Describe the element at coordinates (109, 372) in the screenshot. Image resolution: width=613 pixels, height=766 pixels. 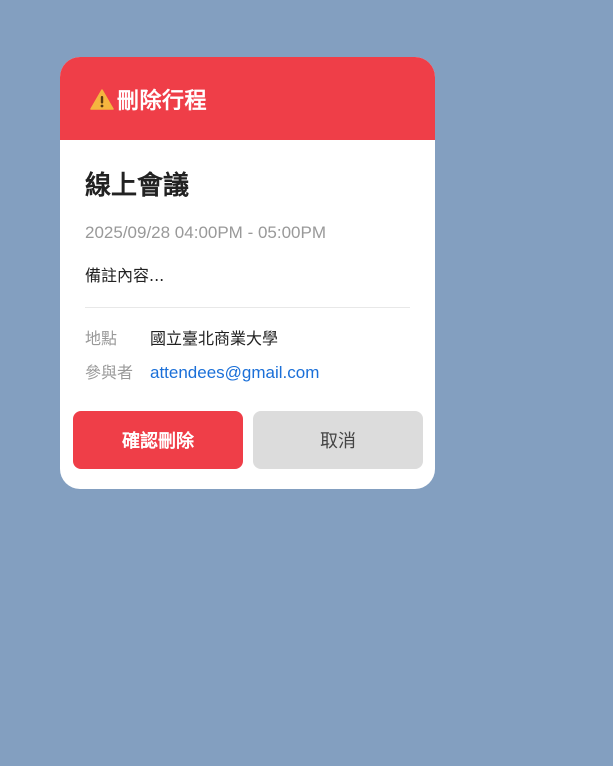
I see `attendees-label: 參與者` at that location.